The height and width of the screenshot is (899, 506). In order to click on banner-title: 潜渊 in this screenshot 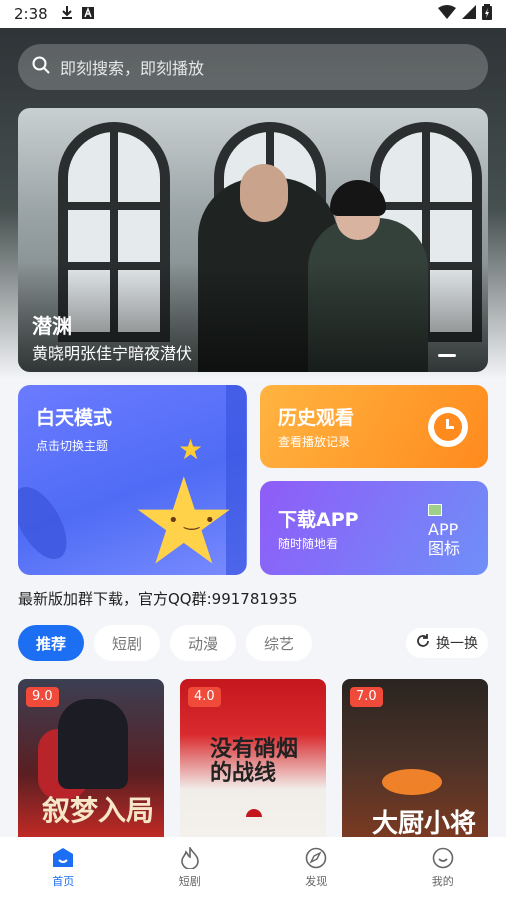, I will do `click(52, 326)`.